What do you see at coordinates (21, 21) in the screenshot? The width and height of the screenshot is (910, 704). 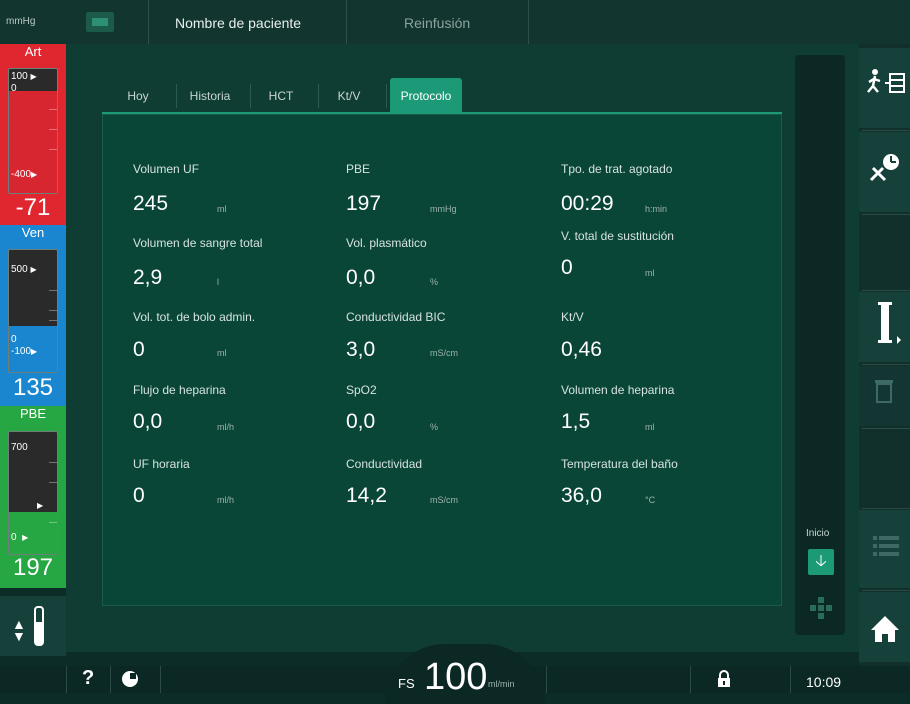 I see `pressure-unit-label: mmHg` at bounding box center [21, 21].